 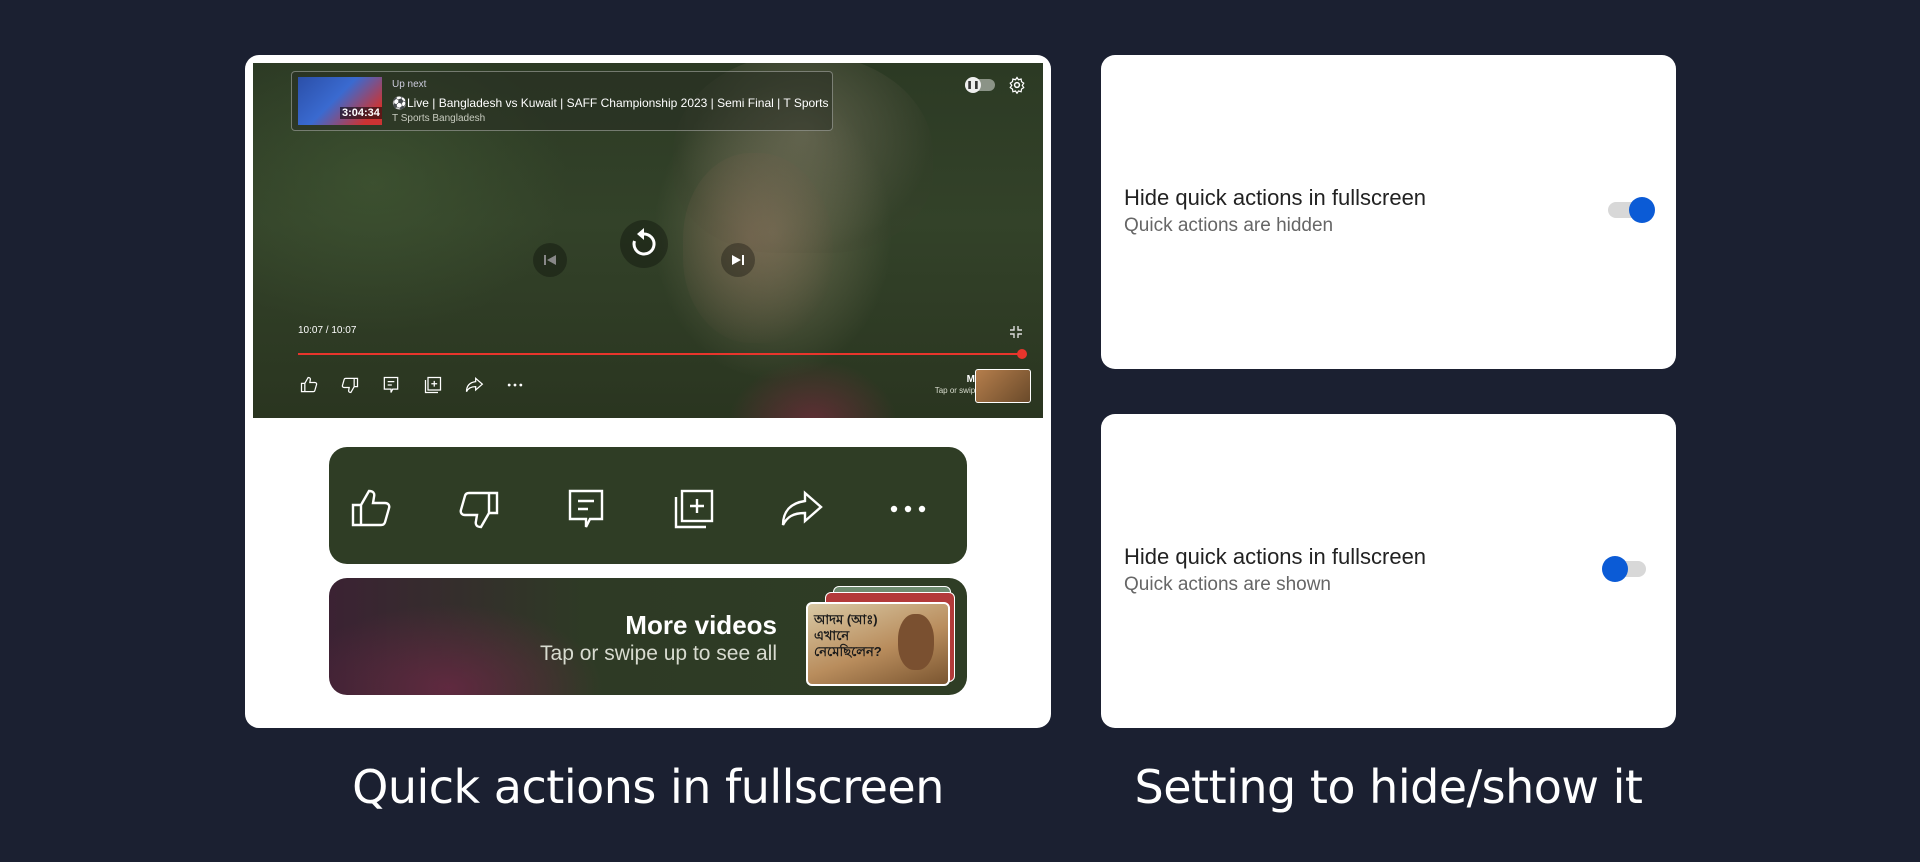 What do you see at coordinates (1388, 787) in the screenshot?
I see `caption-right: Setting to hide/show it` at bounding box center [1388, 787].